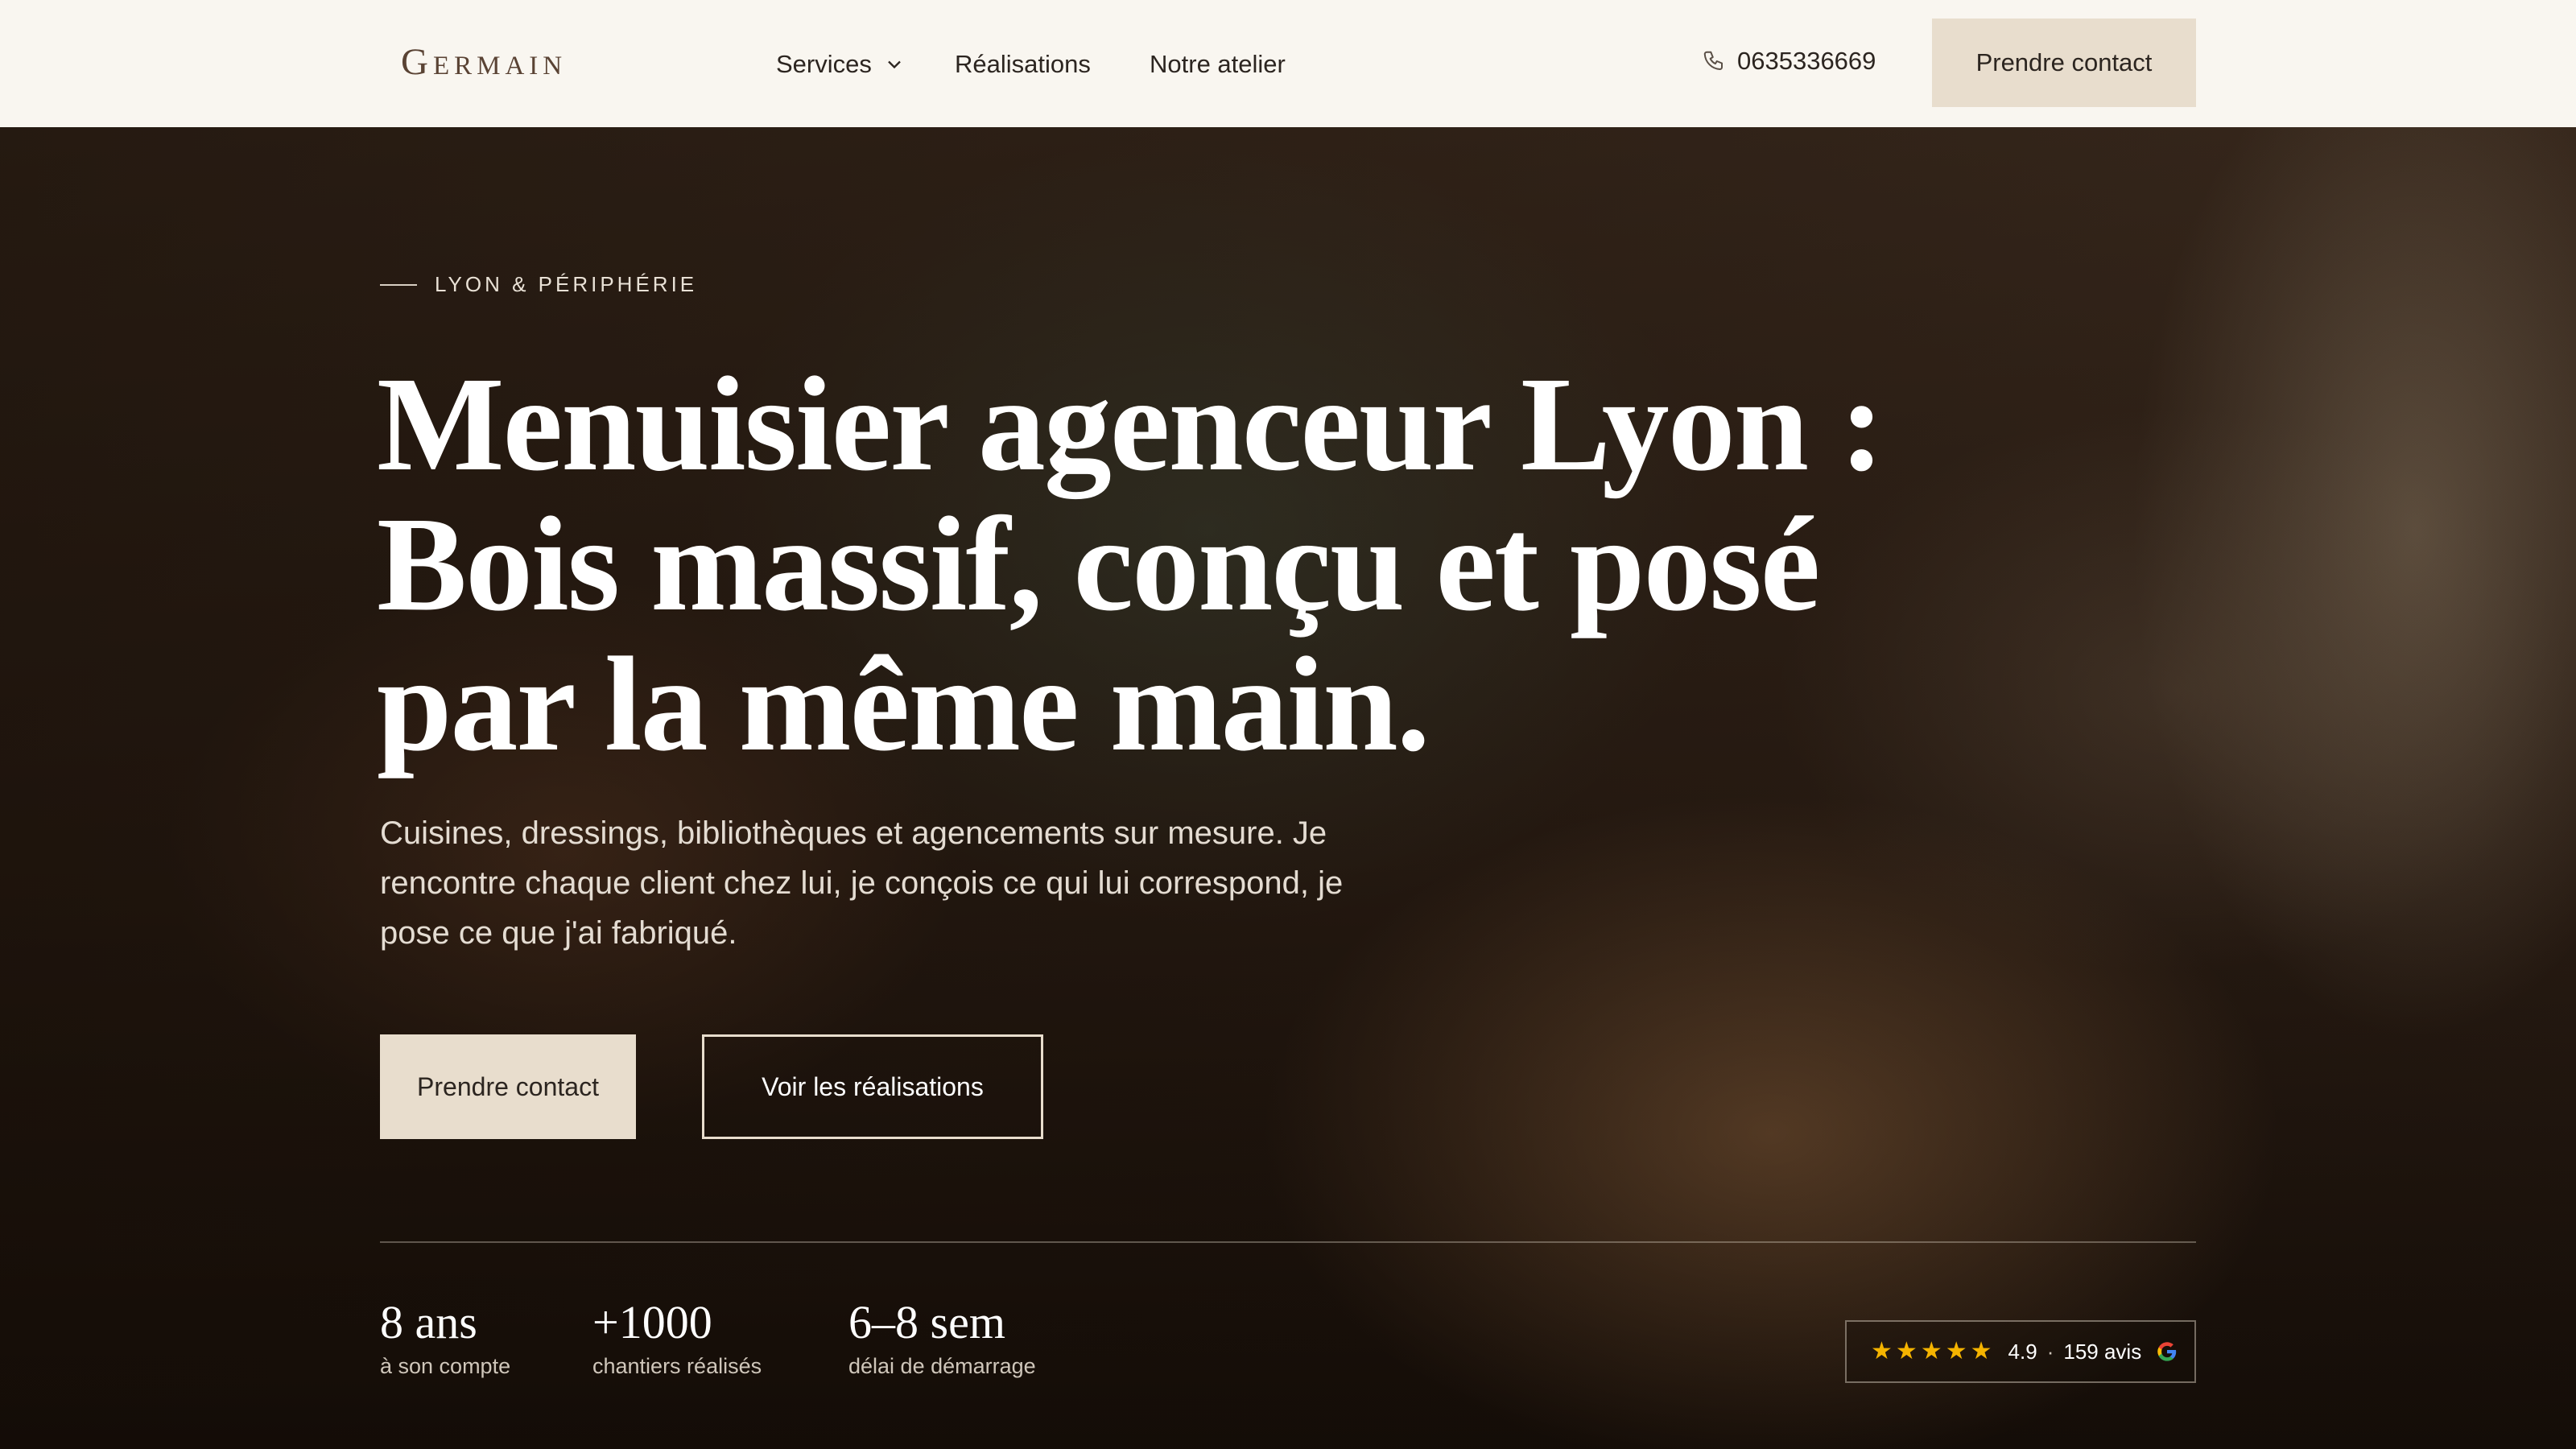  What do you see at coordinates (1288, 1242) in the screenshot?
I see `divider` at bounding box center [1288, 1242].